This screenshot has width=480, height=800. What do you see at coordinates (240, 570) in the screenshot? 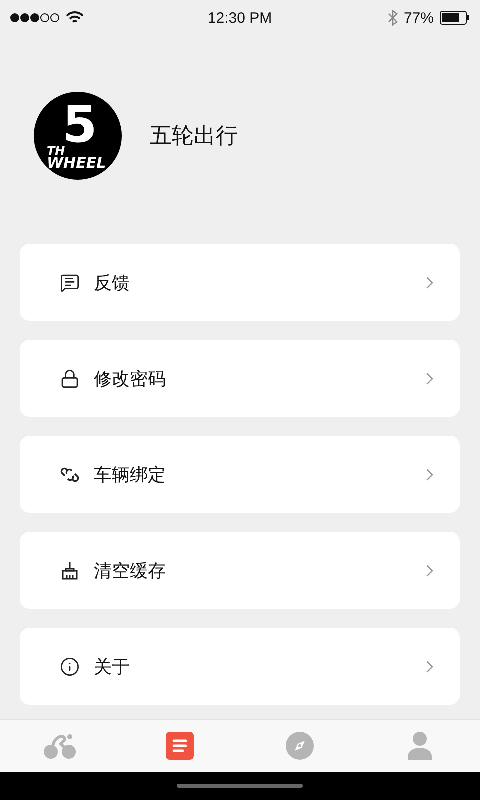
I see `menu-item: 清空缓存` at bounding box center [240, 570].